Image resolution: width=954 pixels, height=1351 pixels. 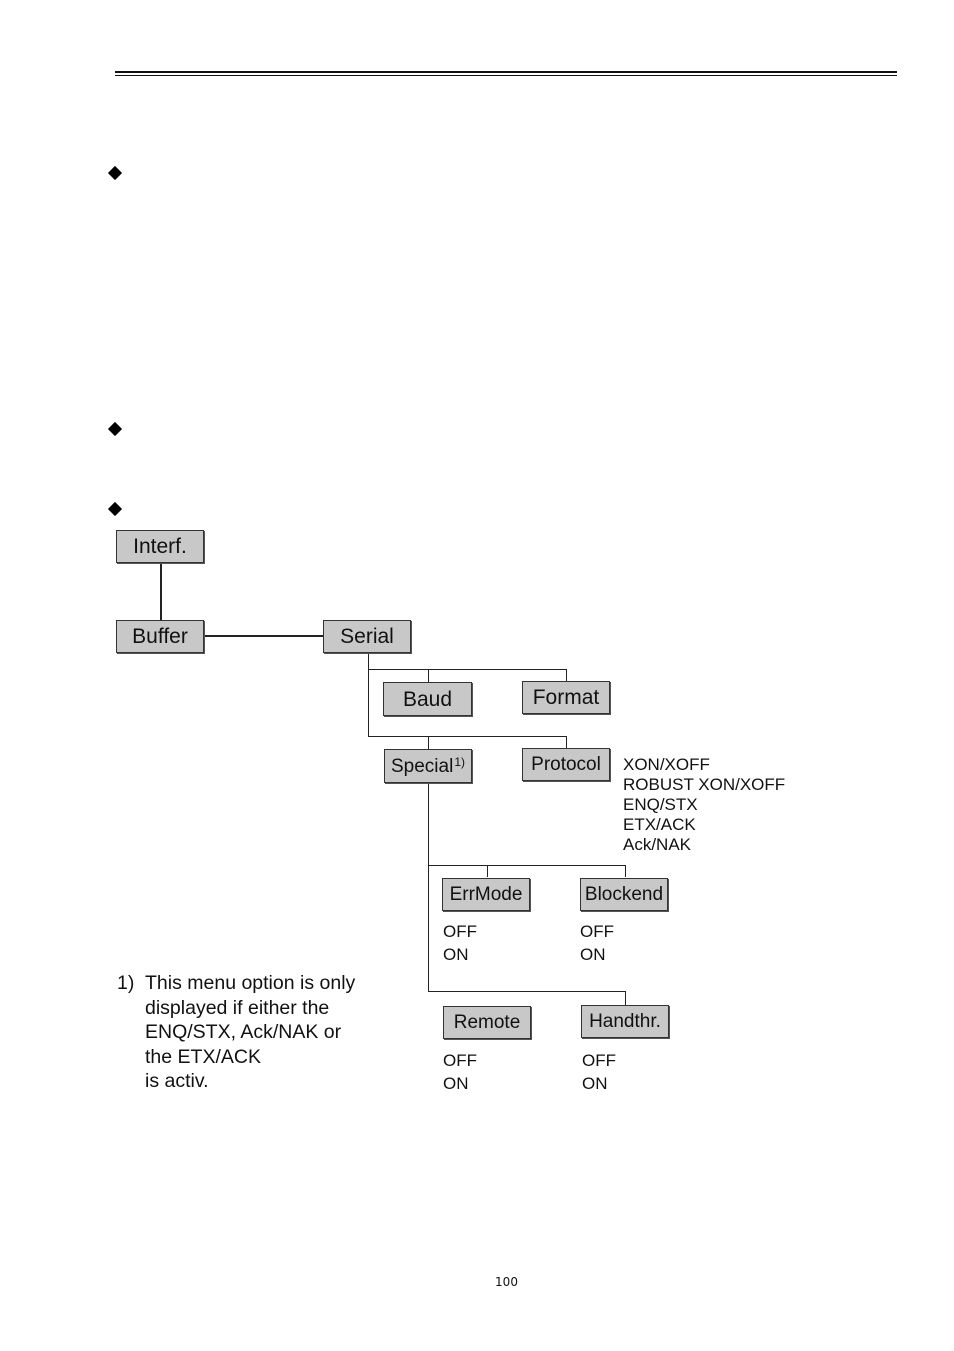 What do you see at coordinates (660, 804) in the screenshot?
I see `option-item: ENQ/STX` at bounding box center [660, 804].